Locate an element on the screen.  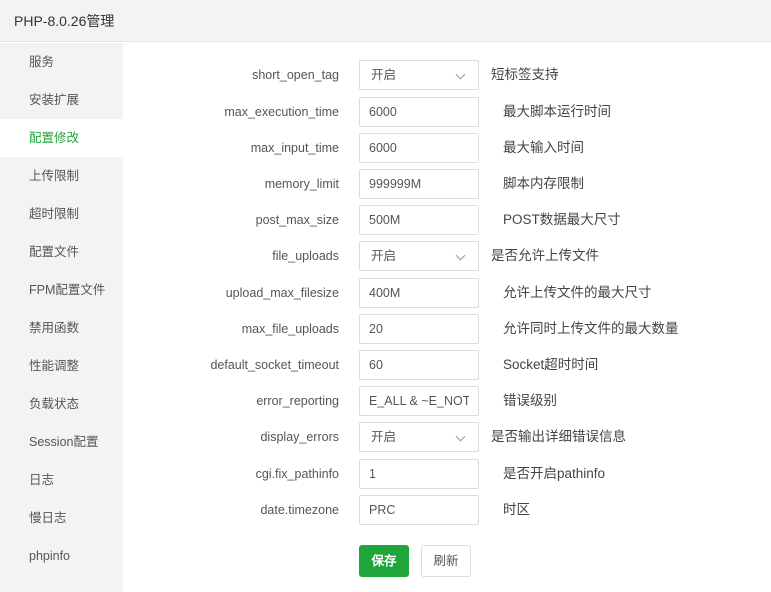
max-input-time-input is located at coordinates (419, 148).